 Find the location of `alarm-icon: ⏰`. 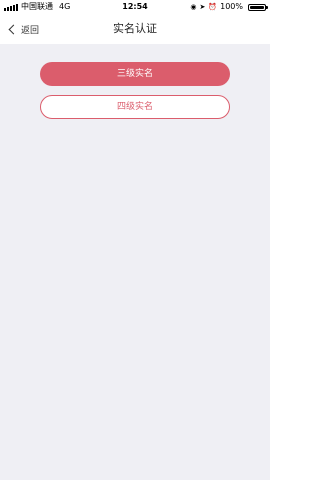

alarm-icon: ⏰ is located at coordinates (213, 7).